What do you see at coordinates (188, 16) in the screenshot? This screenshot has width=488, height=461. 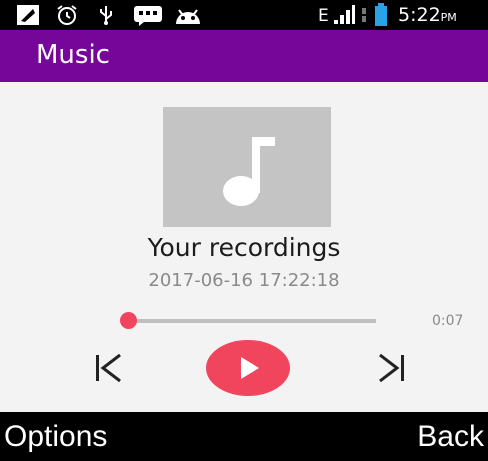 I see `android-icon` at bounding box center [188, 16].